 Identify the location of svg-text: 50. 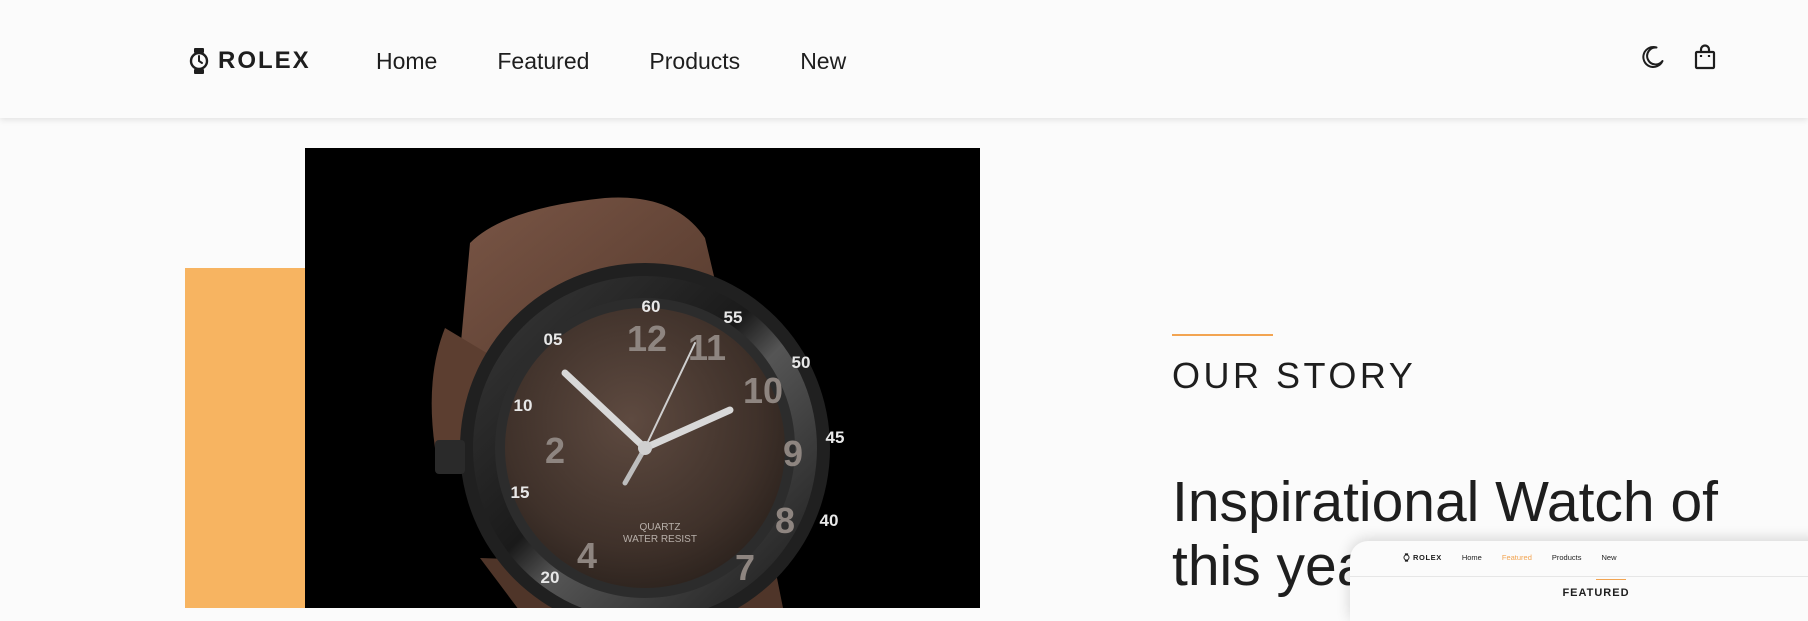
(801, 362).